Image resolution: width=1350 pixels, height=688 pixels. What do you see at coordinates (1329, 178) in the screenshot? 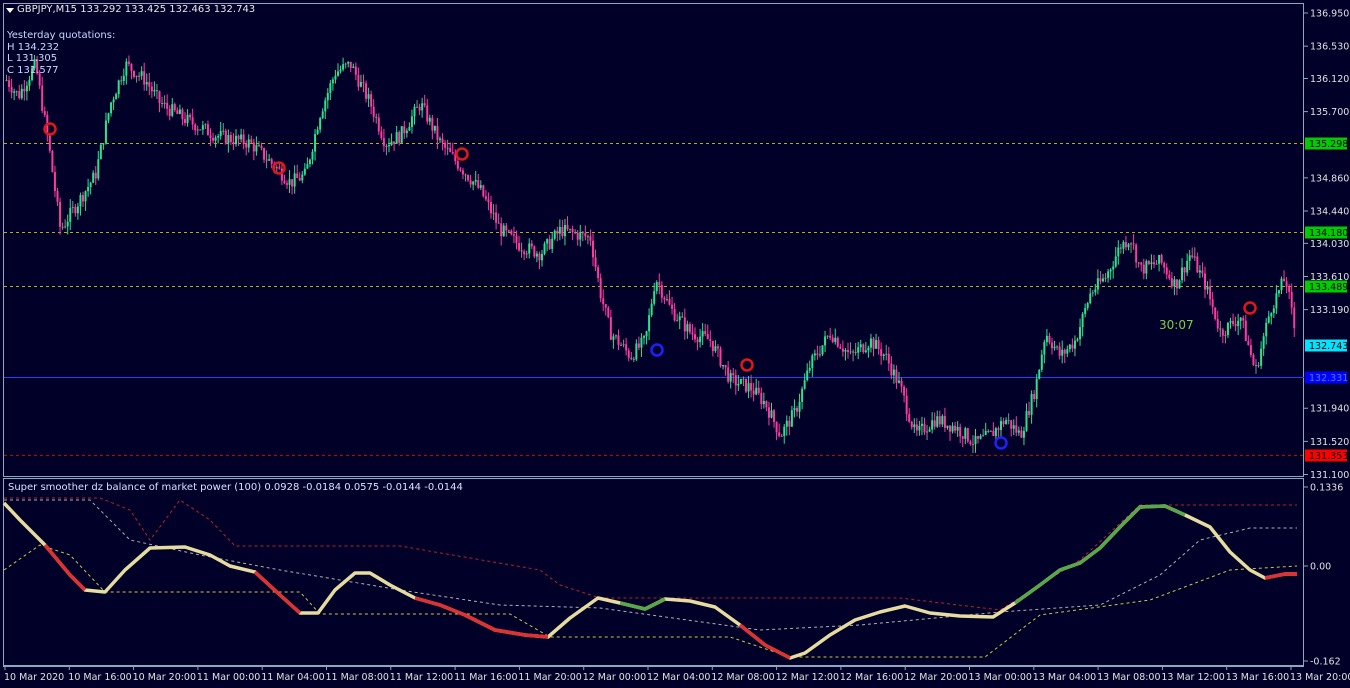
I see `price-label: 134.860` at bounding box center [1329, 178].